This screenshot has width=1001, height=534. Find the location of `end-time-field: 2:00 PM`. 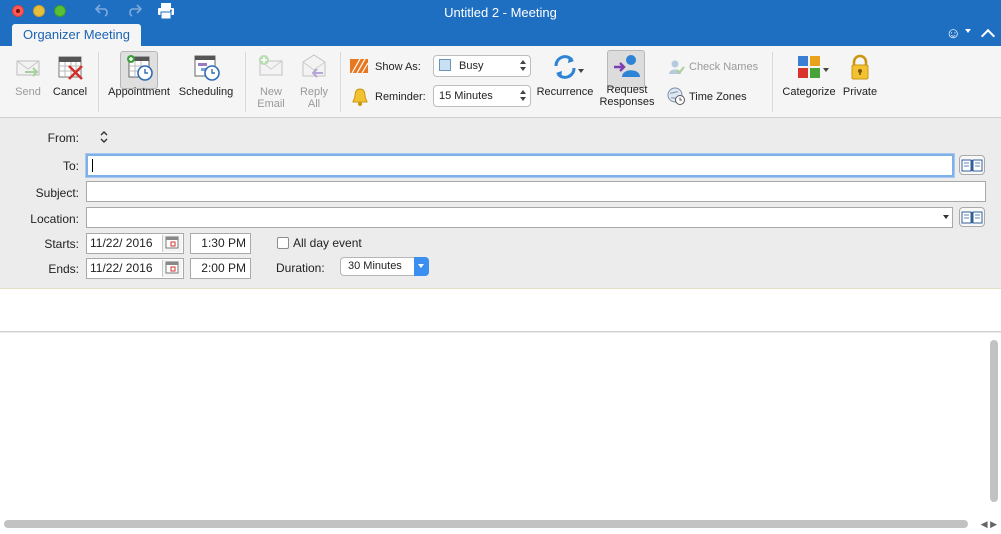

end-time-field: 2:00 PM is located at coordinates (220, 268).